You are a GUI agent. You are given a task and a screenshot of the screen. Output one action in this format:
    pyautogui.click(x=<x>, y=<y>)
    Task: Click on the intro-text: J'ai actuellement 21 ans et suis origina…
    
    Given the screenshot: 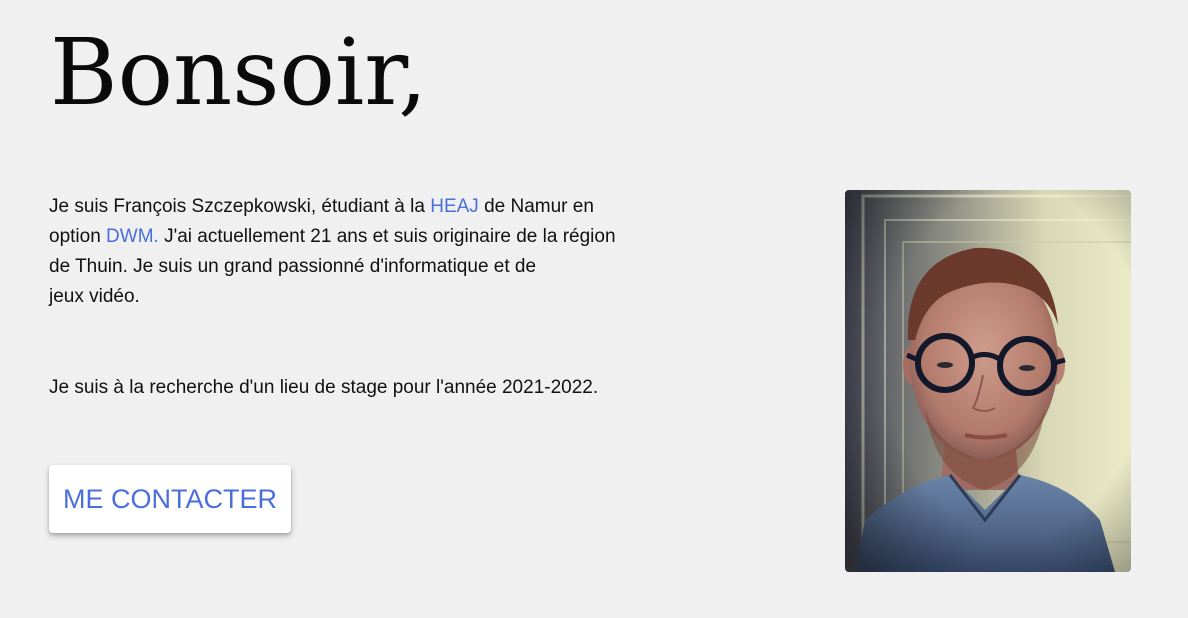 What is the action you would take?
    pyautogui.click(x=387, y=236)
    